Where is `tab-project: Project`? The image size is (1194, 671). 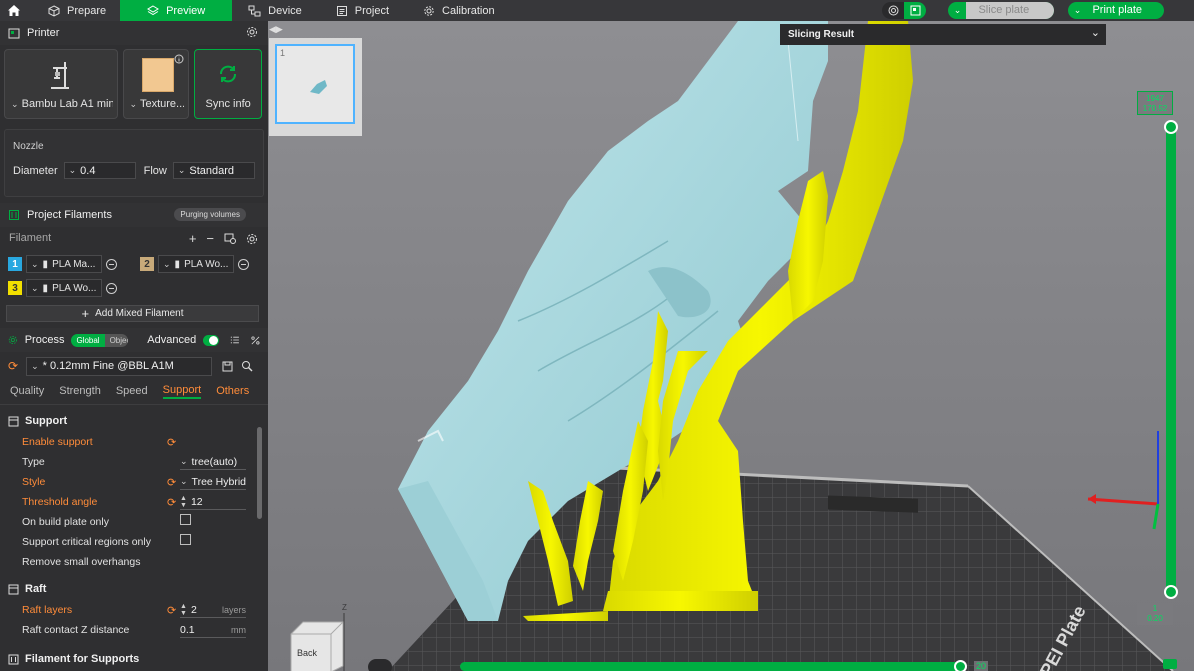
tab-project: Project is located at coordinates (359, 10).